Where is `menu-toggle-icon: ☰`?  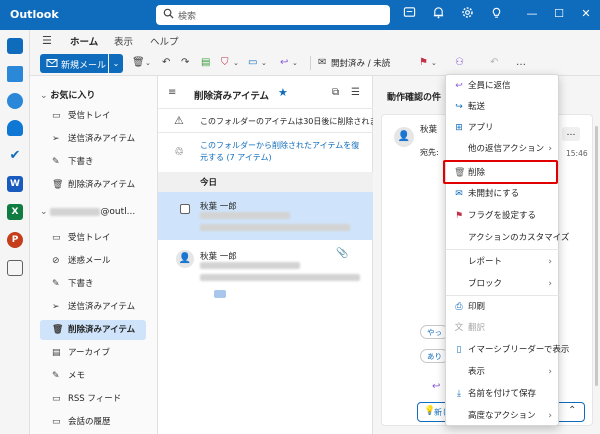 menu-toggle-icon: ☰ is located at coordinates (47, 40).